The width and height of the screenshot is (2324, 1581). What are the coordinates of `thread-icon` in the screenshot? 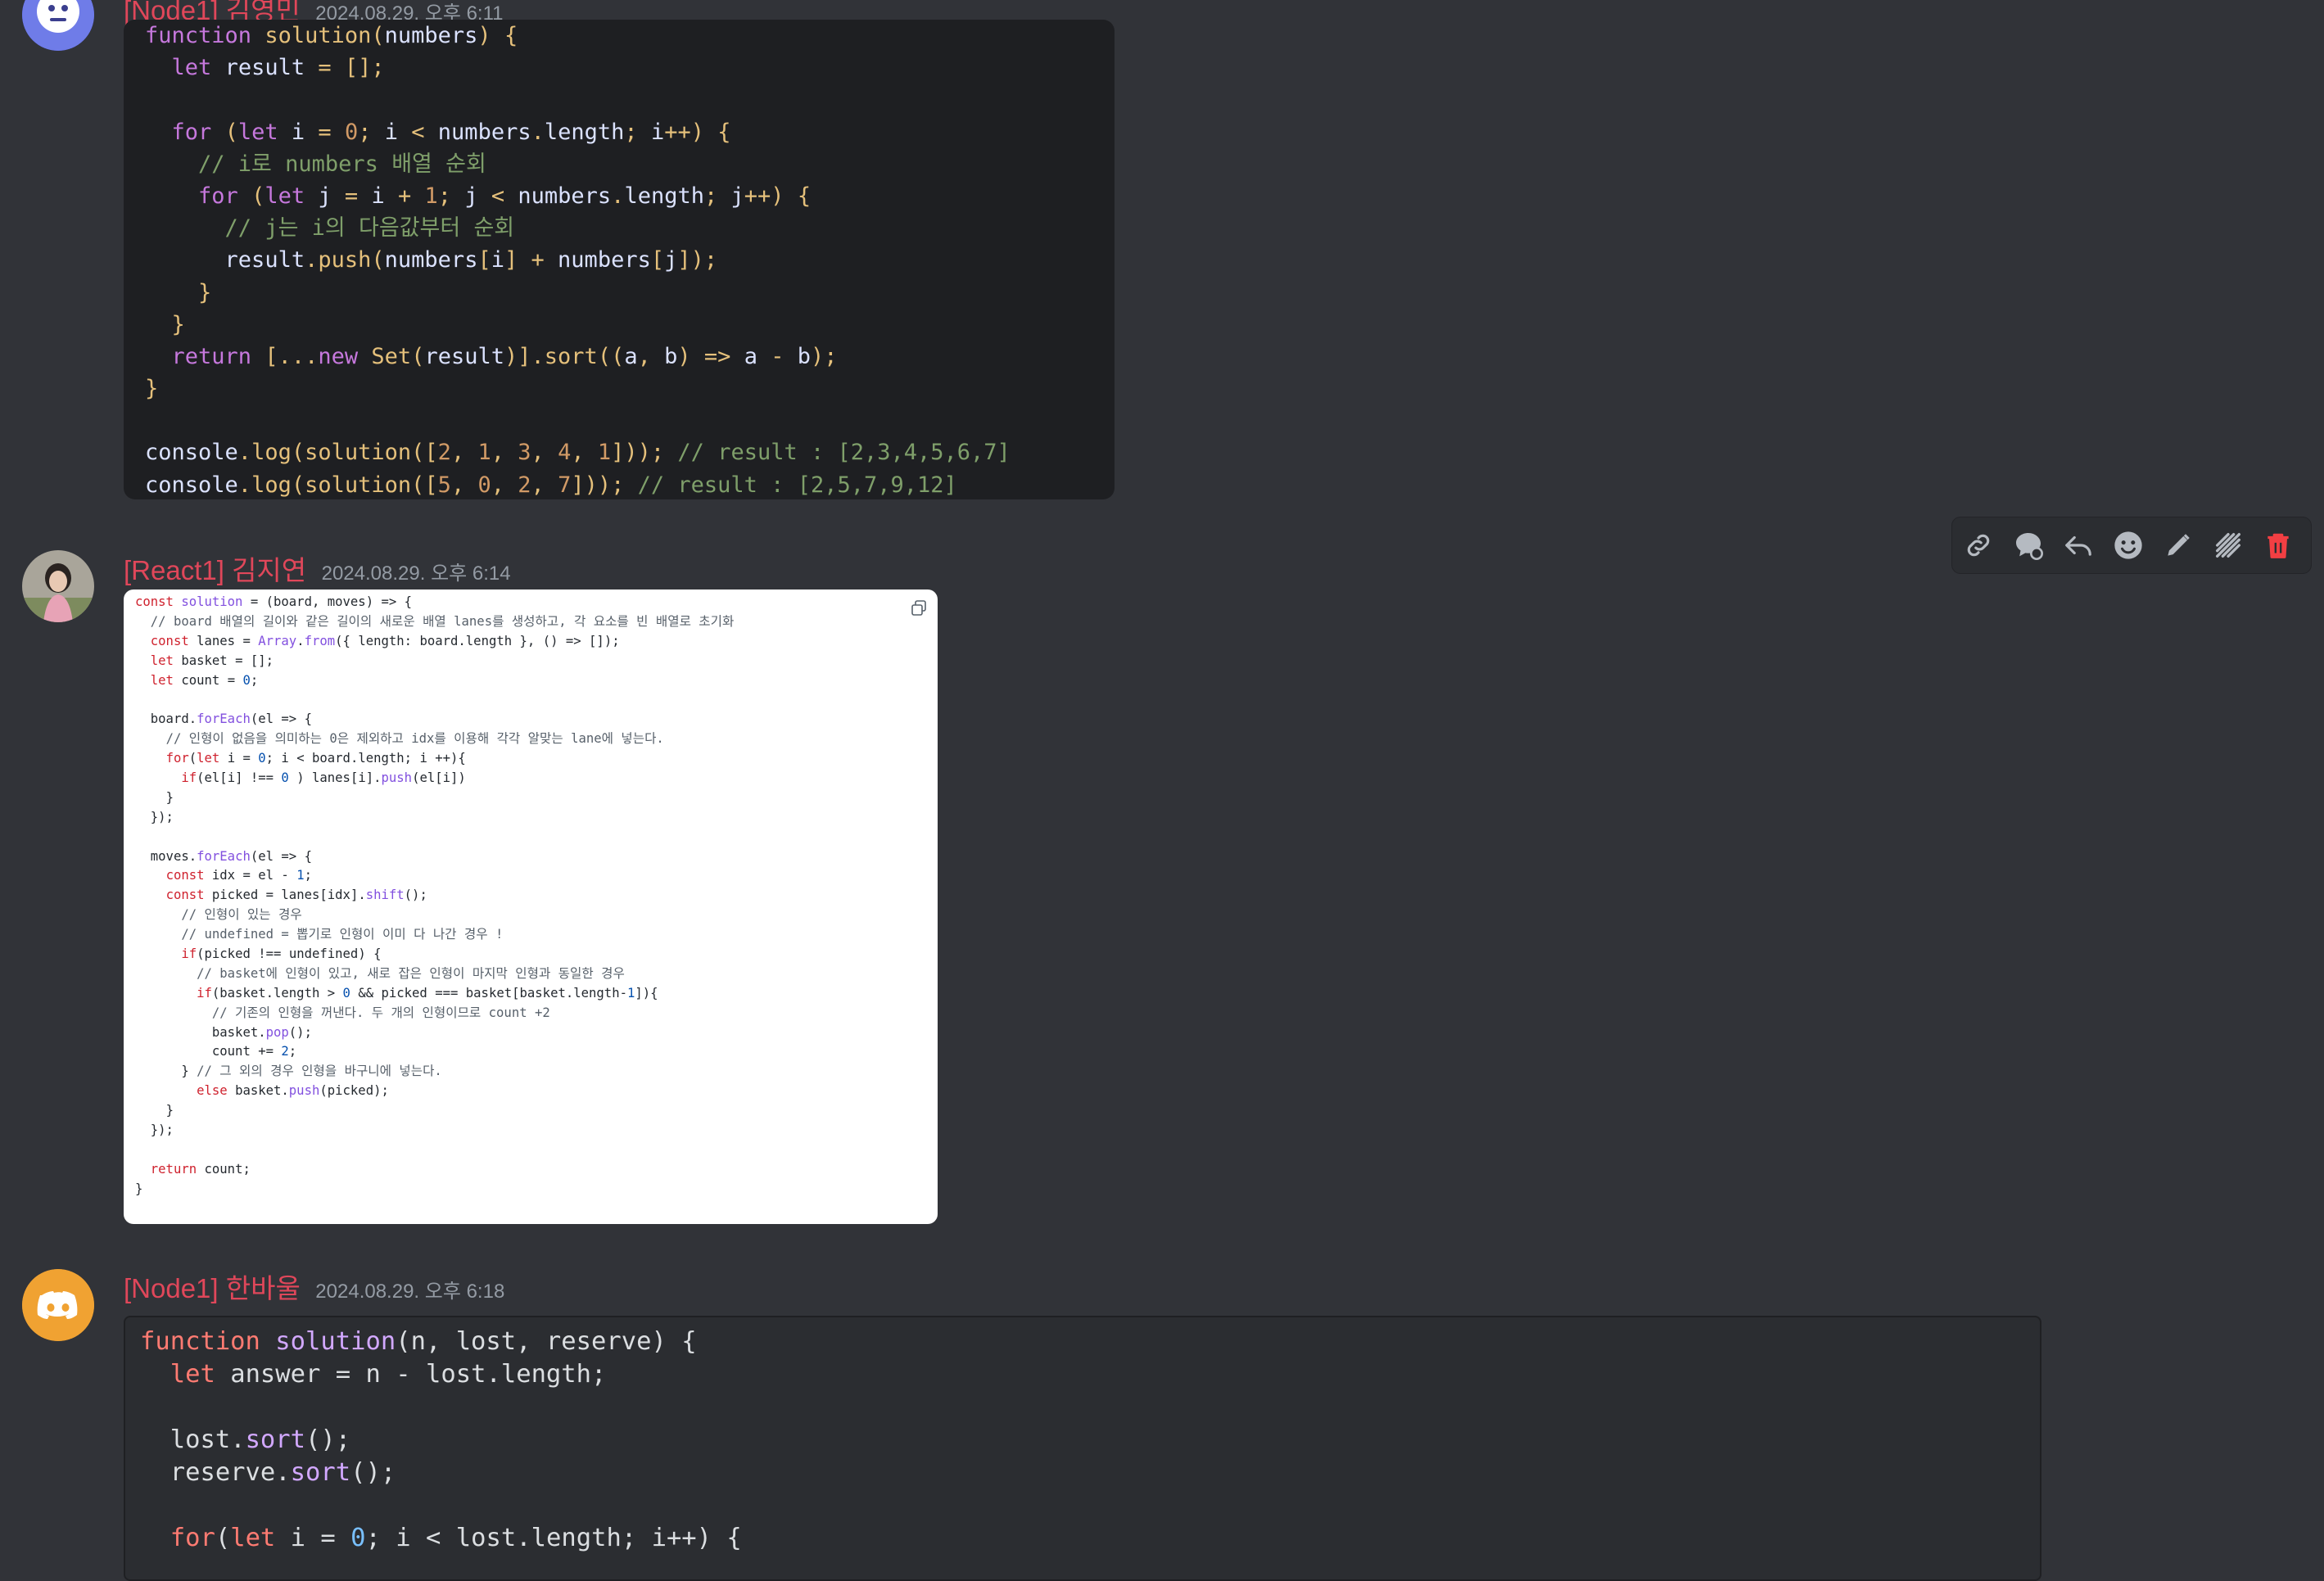 It's located at (2029, 546).